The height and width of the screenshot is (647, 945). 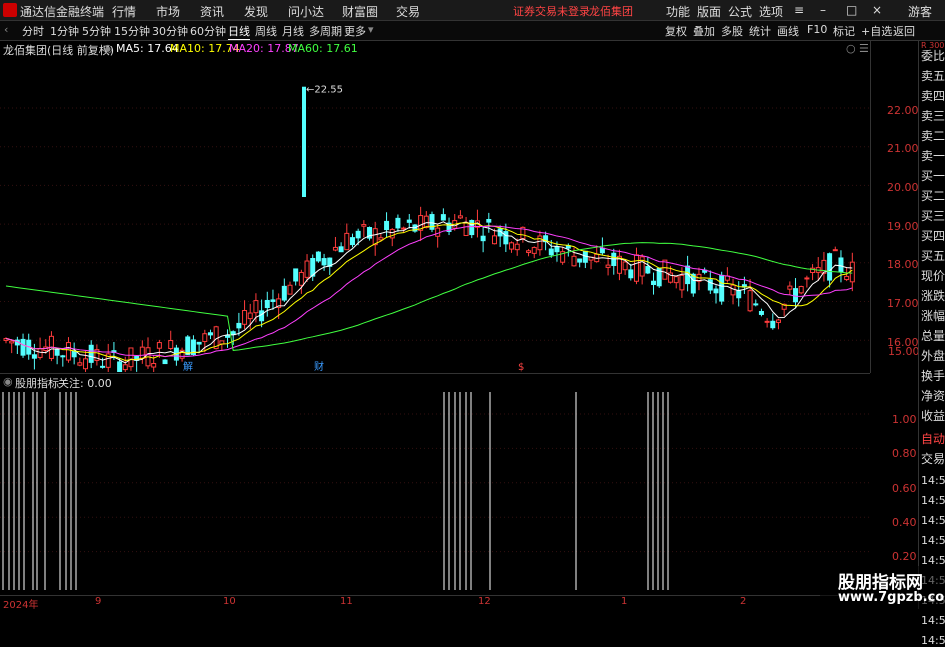 What do you see at coordinates (704, 31) in the screenshot?
I see `tool-diejia: 叠加` at bounding box center [704, 31].